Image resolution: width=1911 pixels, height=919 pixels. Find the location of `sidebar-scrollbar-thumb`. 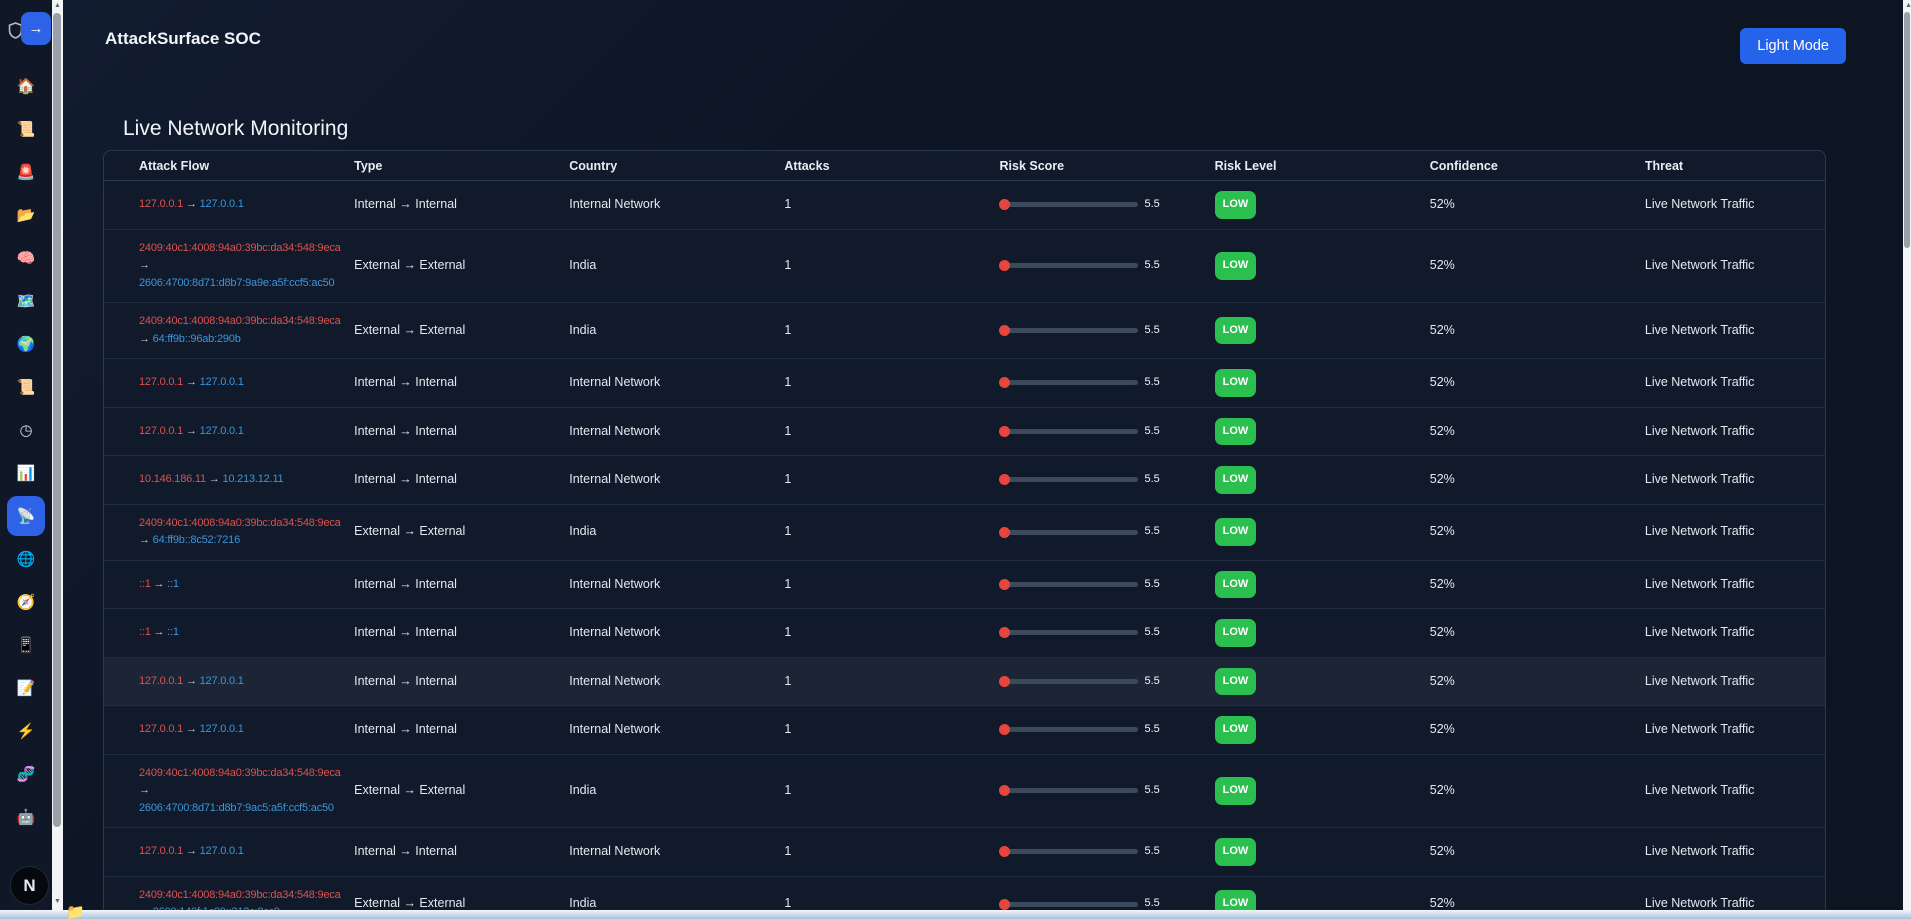

sidebar-scrollbar-thumb is located at coordinates (57, 420).